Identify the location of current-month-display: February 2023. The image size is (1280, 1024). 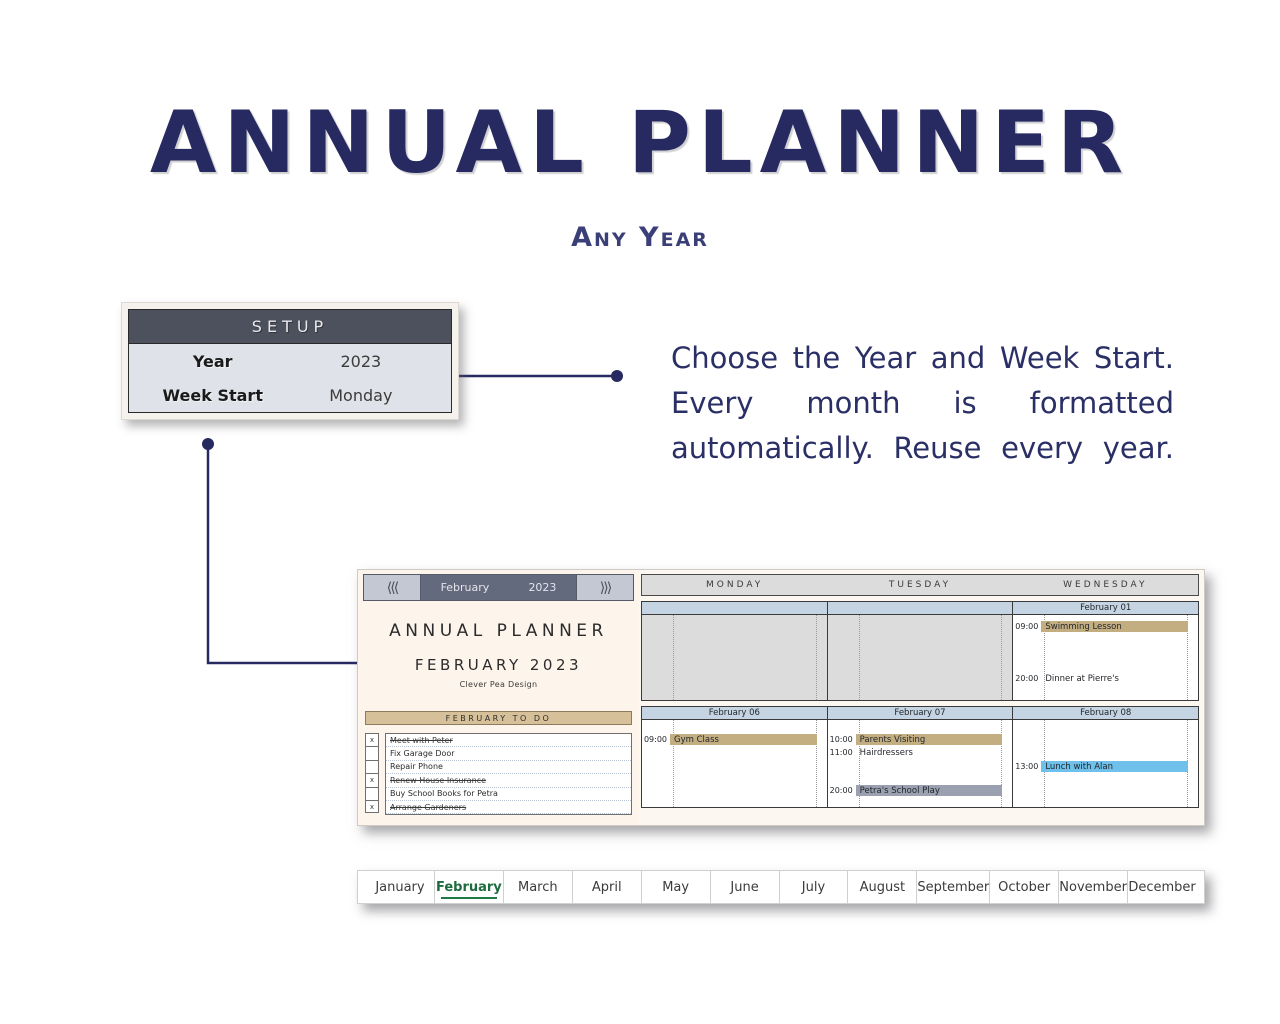
(498, 587).